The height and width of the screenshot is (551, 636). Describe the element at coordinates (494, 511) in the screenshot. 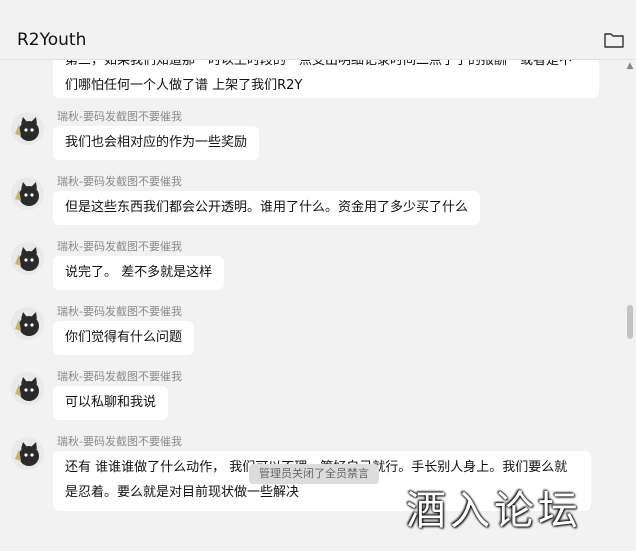

I see `watermark-logo: 酒入论坛` at that location.